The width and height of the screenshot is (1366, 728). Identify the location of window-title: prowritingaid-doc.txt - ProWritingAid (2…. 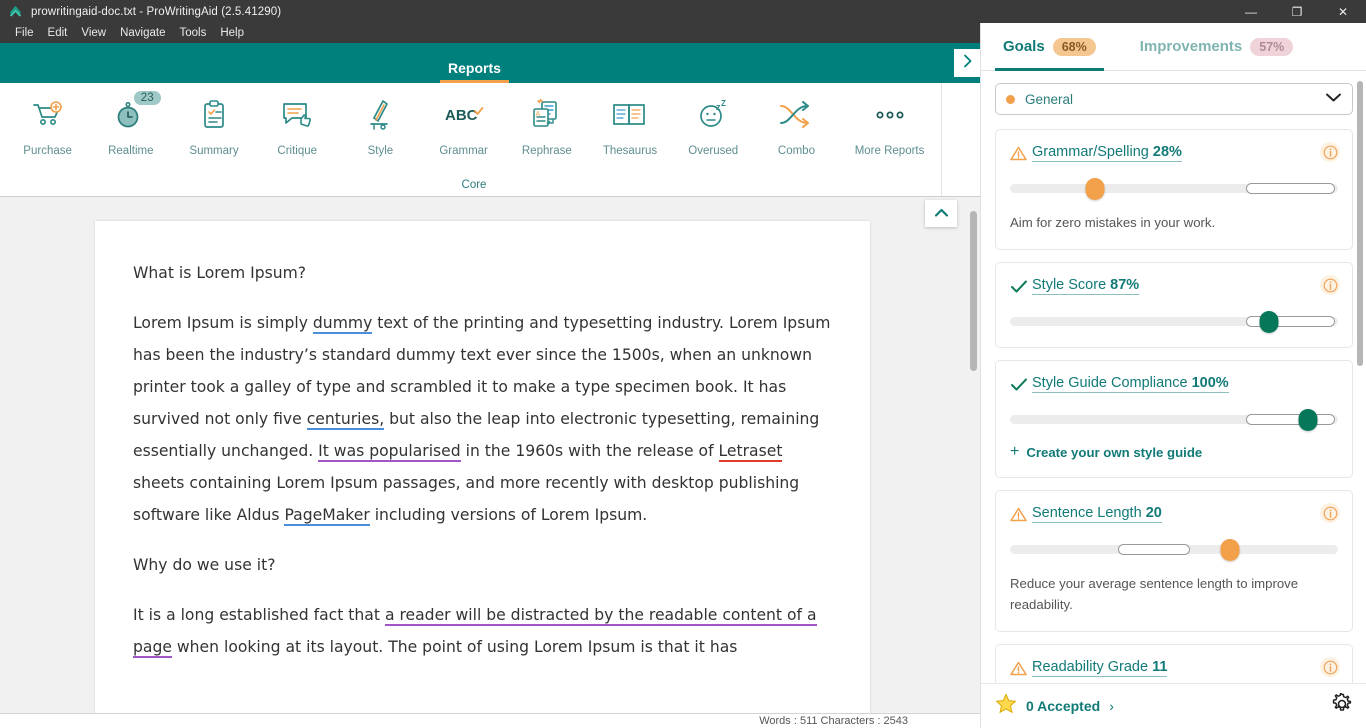
(156, 11).